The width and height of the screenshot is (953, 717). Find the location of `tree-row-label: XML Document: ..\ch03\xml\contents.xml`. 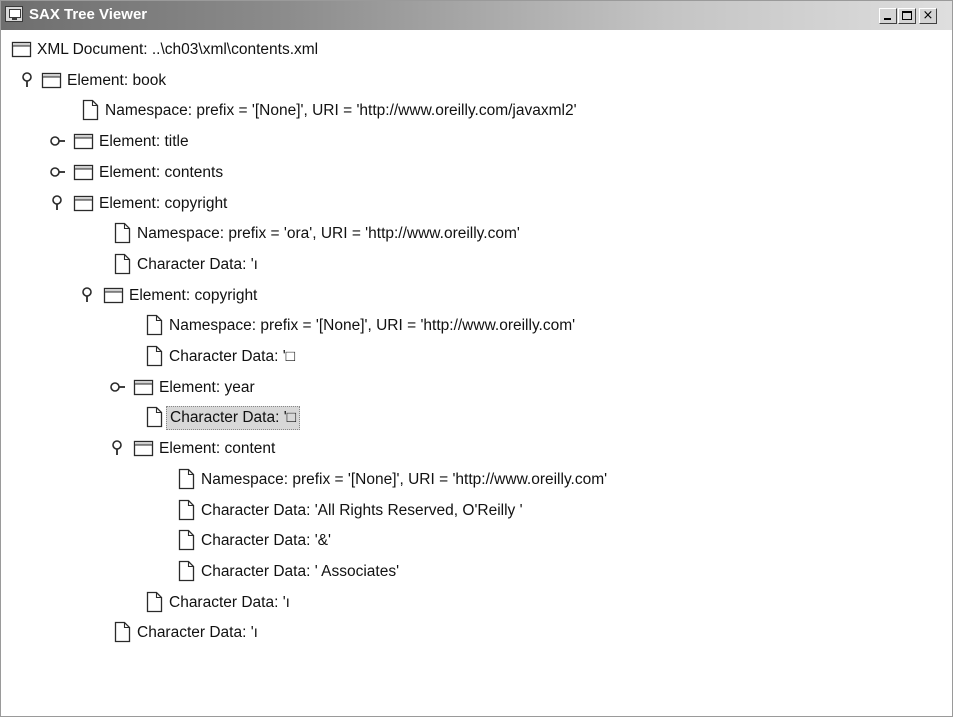

tree-row-label: XML Document: ..\ch03\xml\contents.xml is located at coordinates (178, 49).